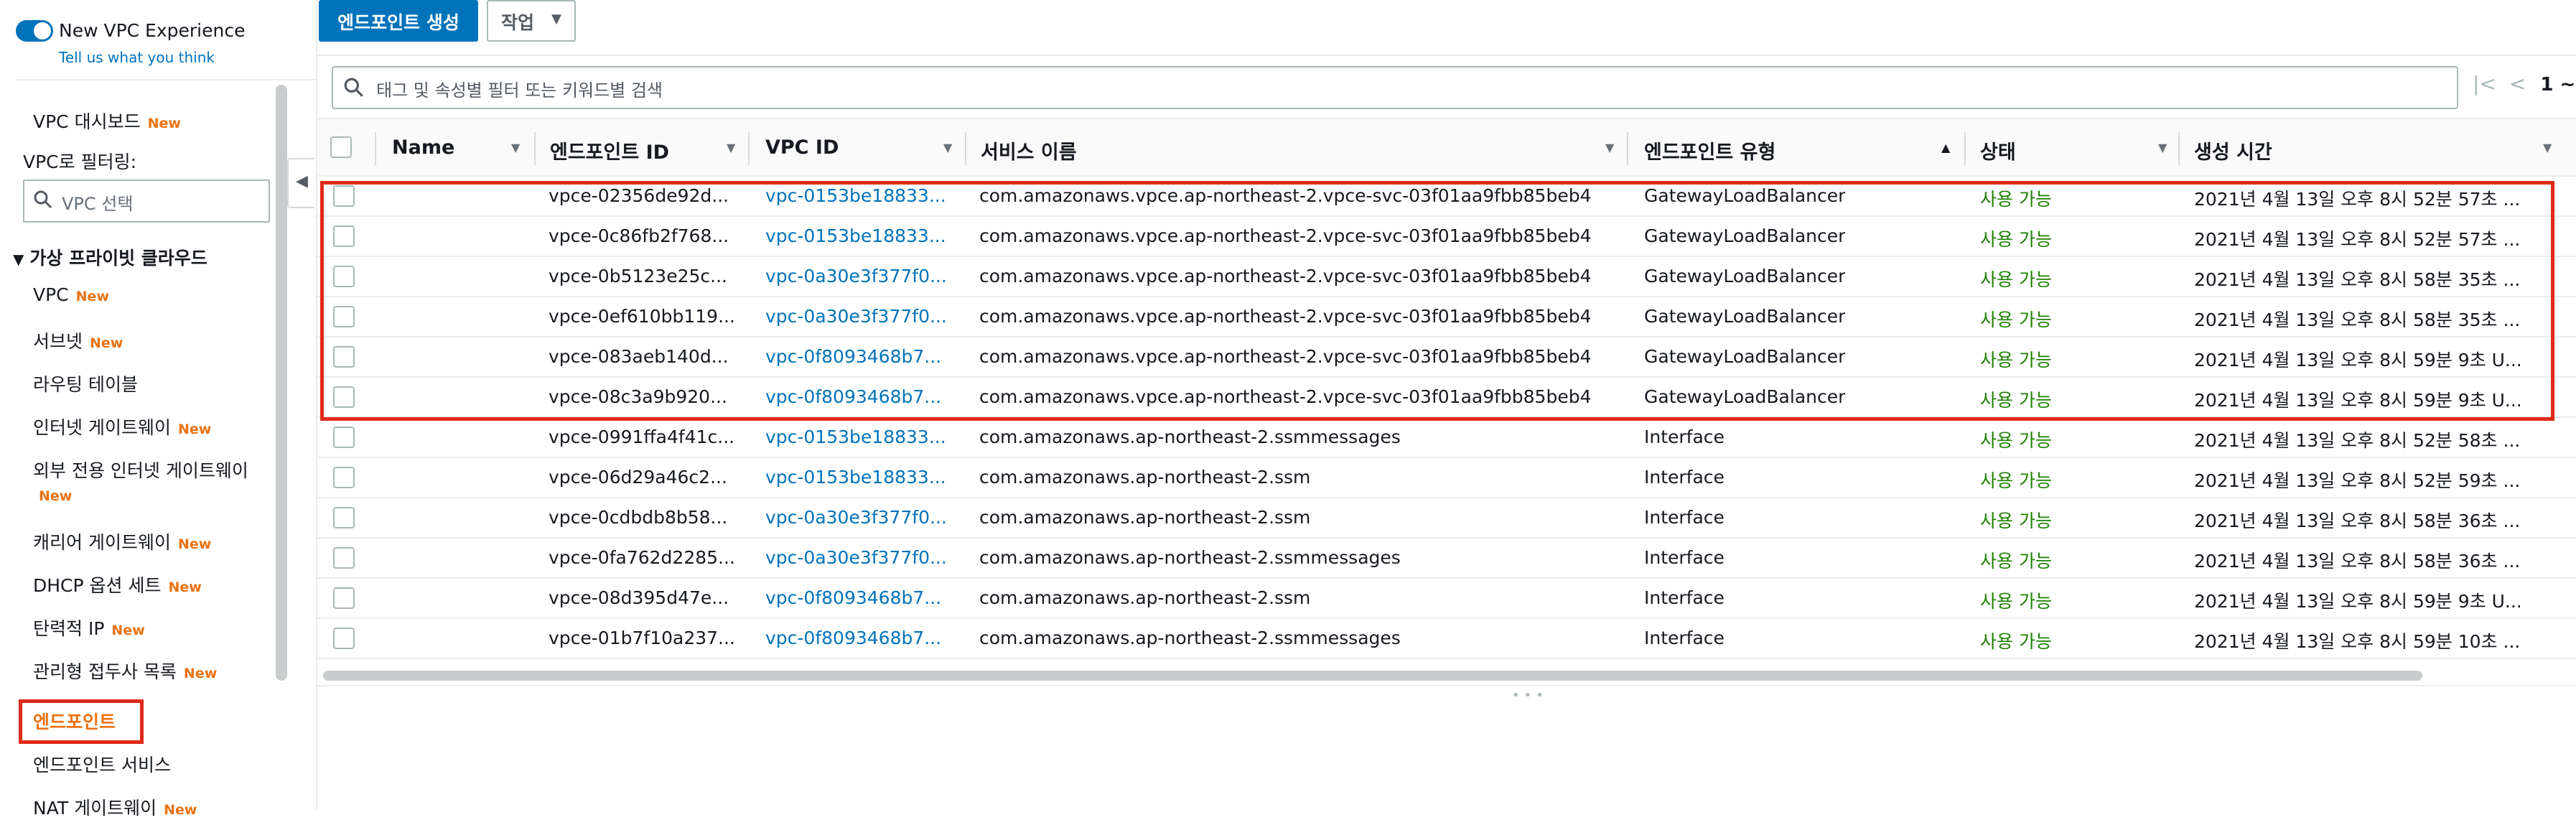 The image size is (2576, 820). I want to click on collapse-sidebar-button: ◀, so click(300, 183).